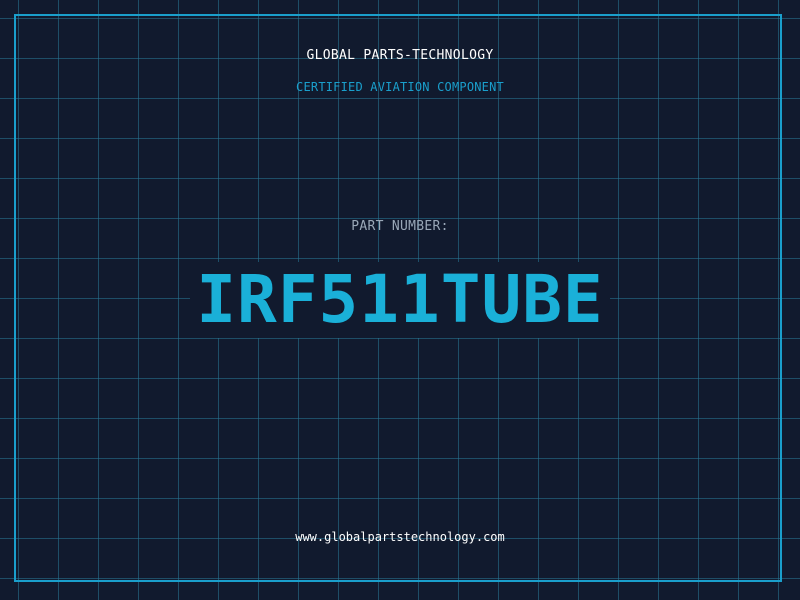 This screenshot has height=600, width=800. I want to click on company-name: GLOBAL PARTS-TECHNOLOGY, so click(400, 55).